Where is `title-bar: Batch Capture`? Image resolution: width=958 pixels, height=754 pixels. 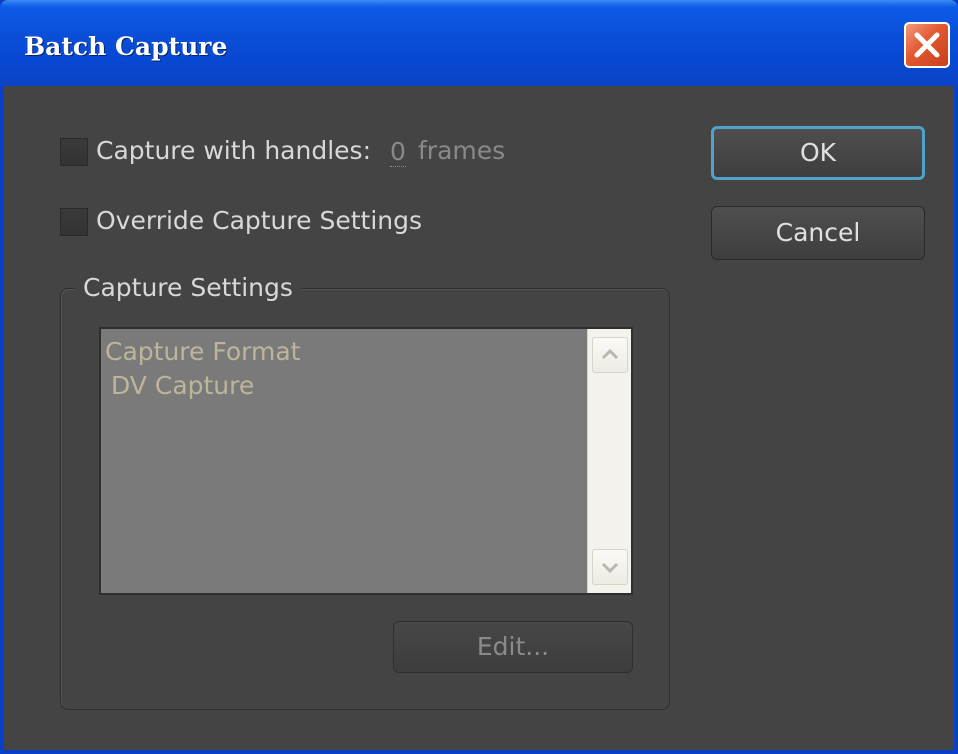 title-bar: Batch Capture is located at coordinates (479, 43).